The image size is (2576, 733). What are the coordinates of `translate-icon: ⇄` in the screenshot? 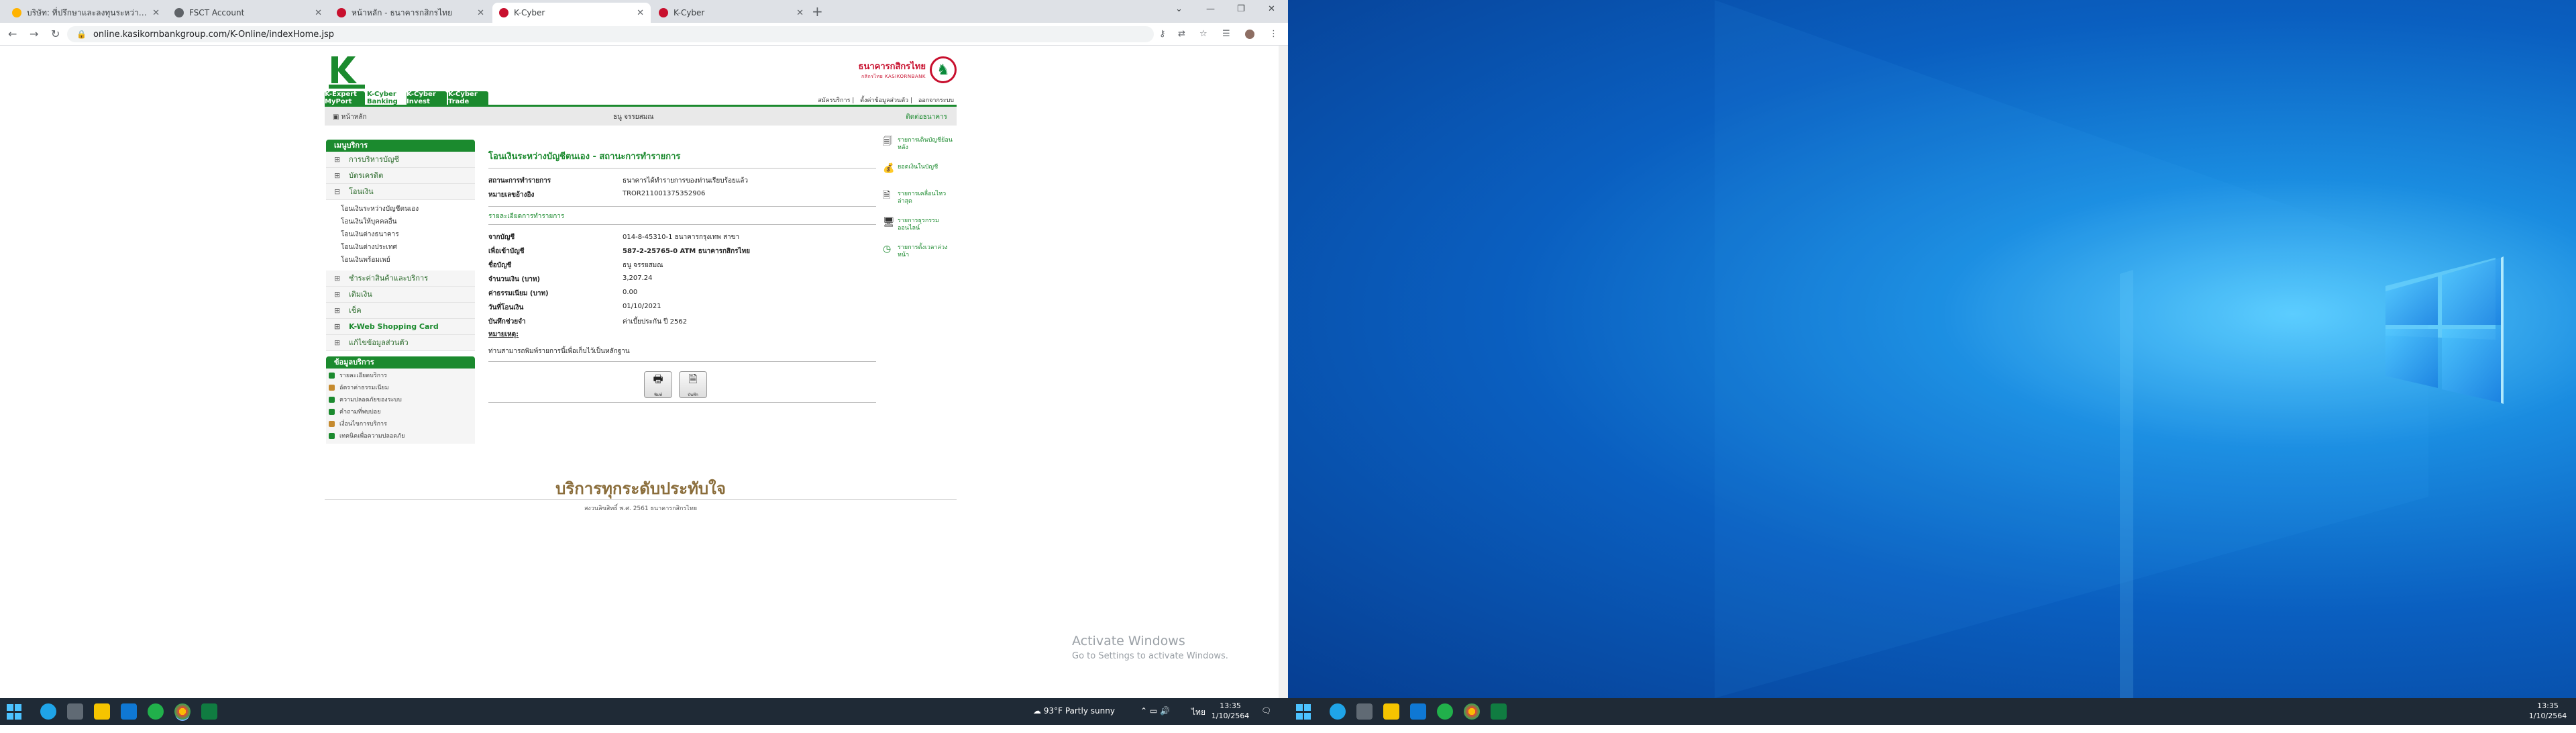 It's located at (1181, 34).